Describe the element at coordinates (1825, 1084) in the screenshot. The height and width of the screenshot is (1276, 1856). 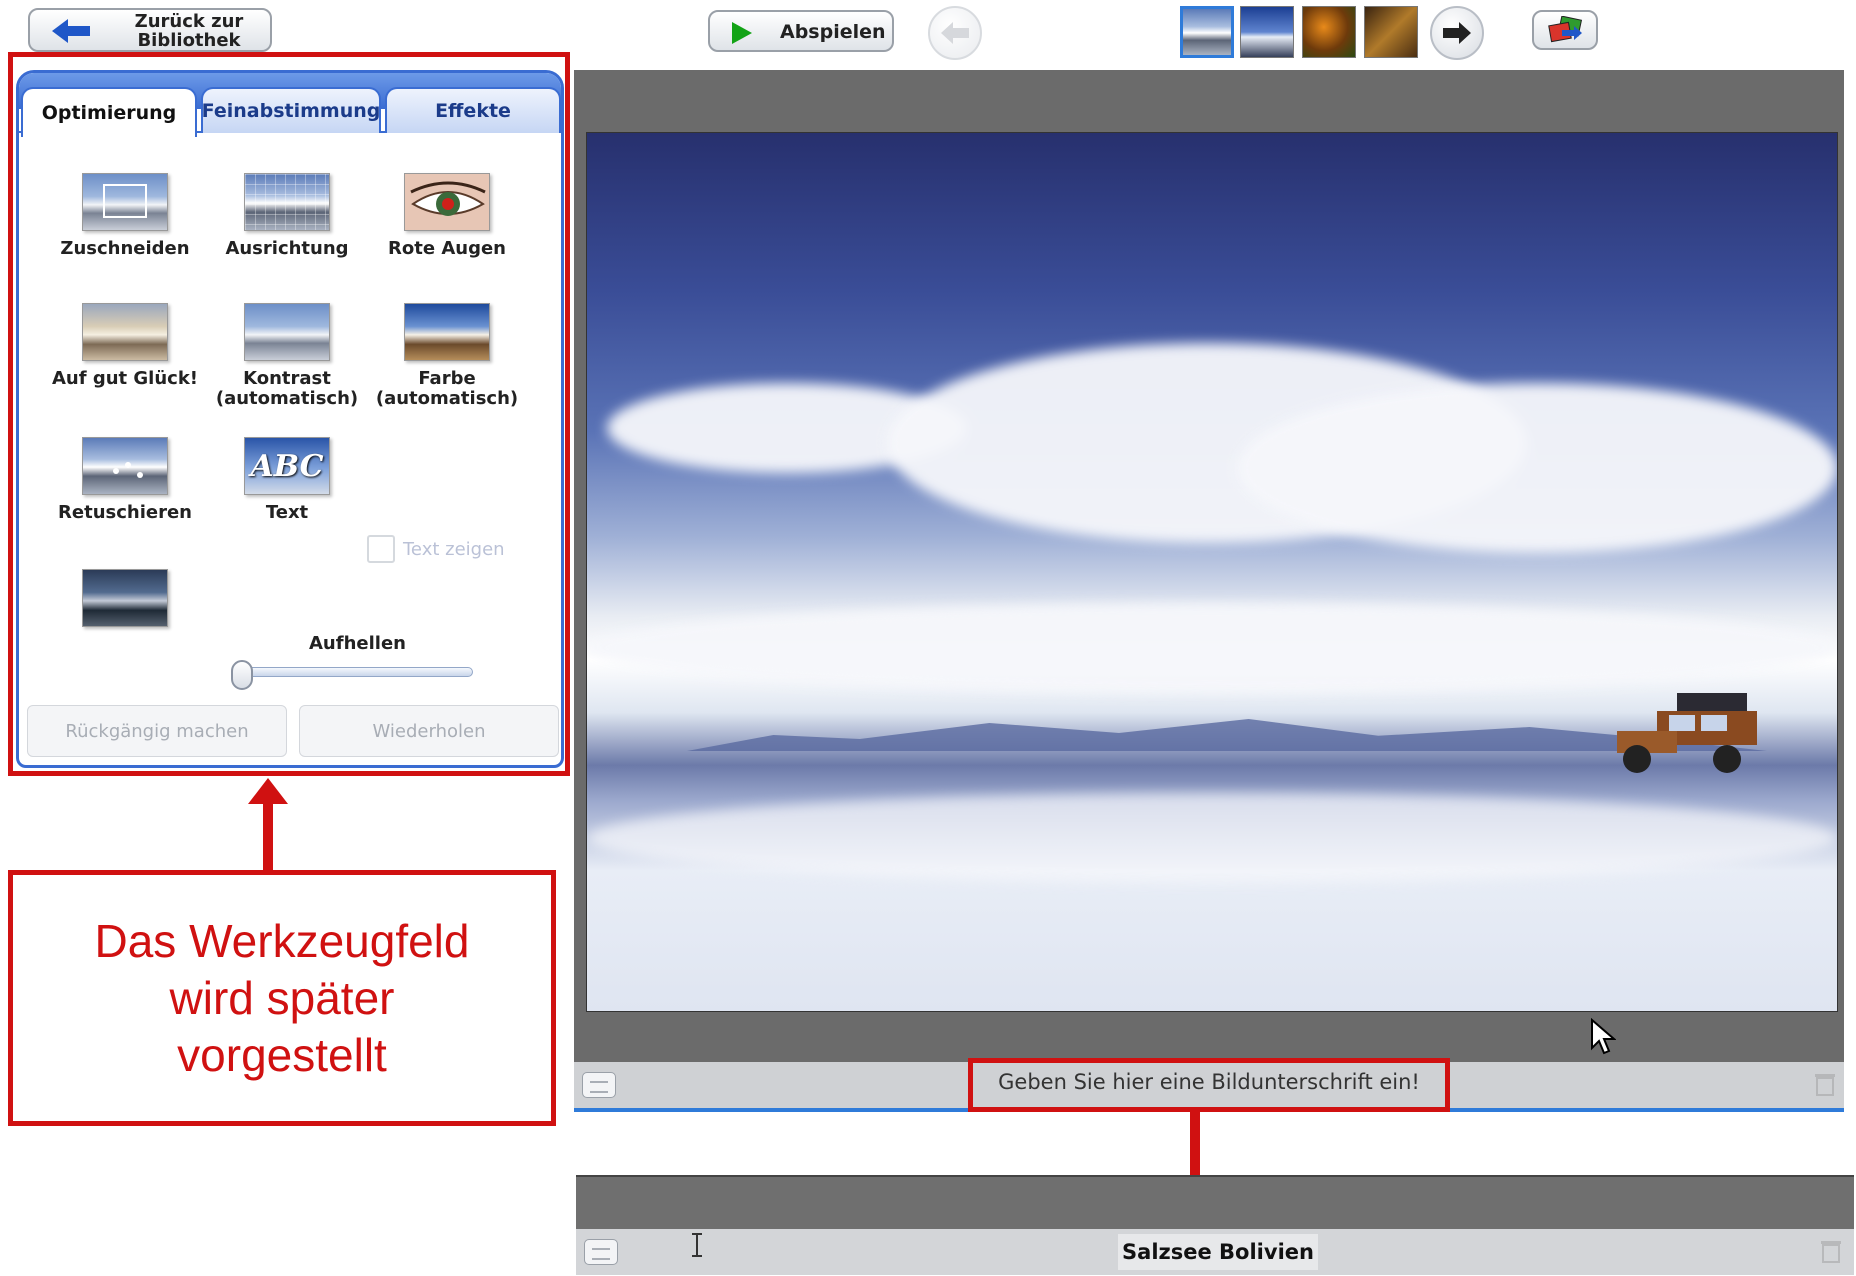
I see `trash-icon` at that location.